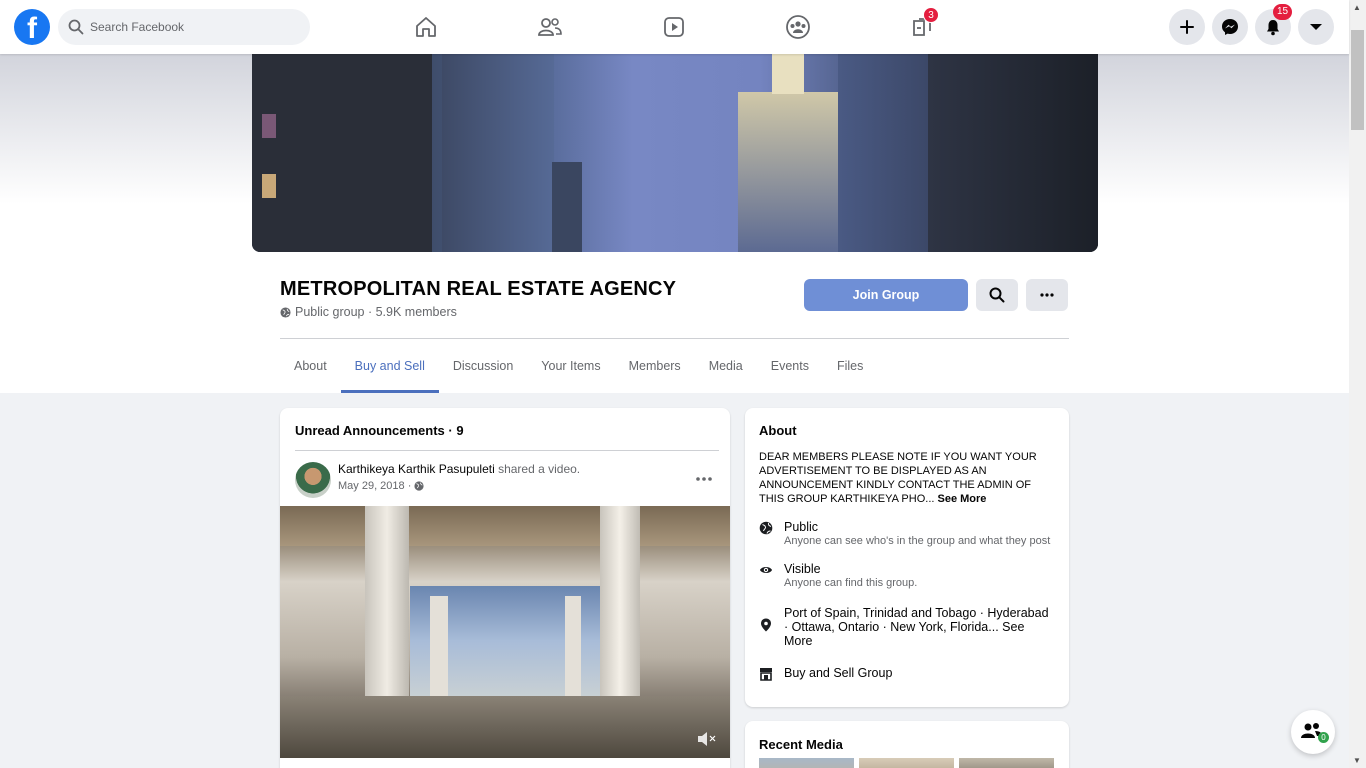 This screenshot has width=1366, height=768. Describe the element at coordinates (962, 499) in the screenshot. I see `about-see-more-link: See More` at that location.